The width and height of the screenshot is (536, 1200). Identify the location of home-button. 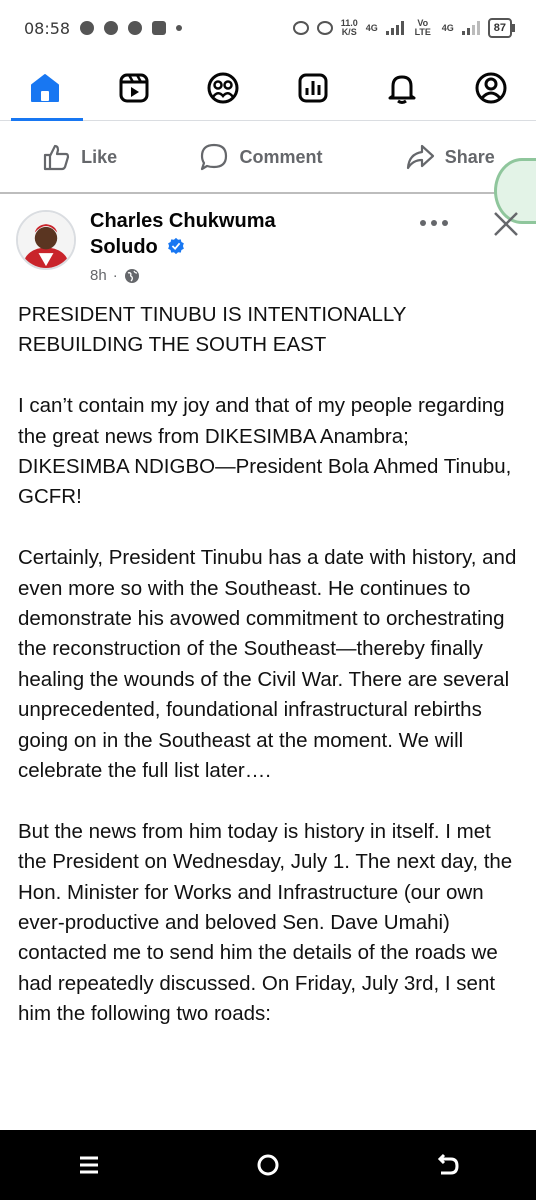
(268, 1165).